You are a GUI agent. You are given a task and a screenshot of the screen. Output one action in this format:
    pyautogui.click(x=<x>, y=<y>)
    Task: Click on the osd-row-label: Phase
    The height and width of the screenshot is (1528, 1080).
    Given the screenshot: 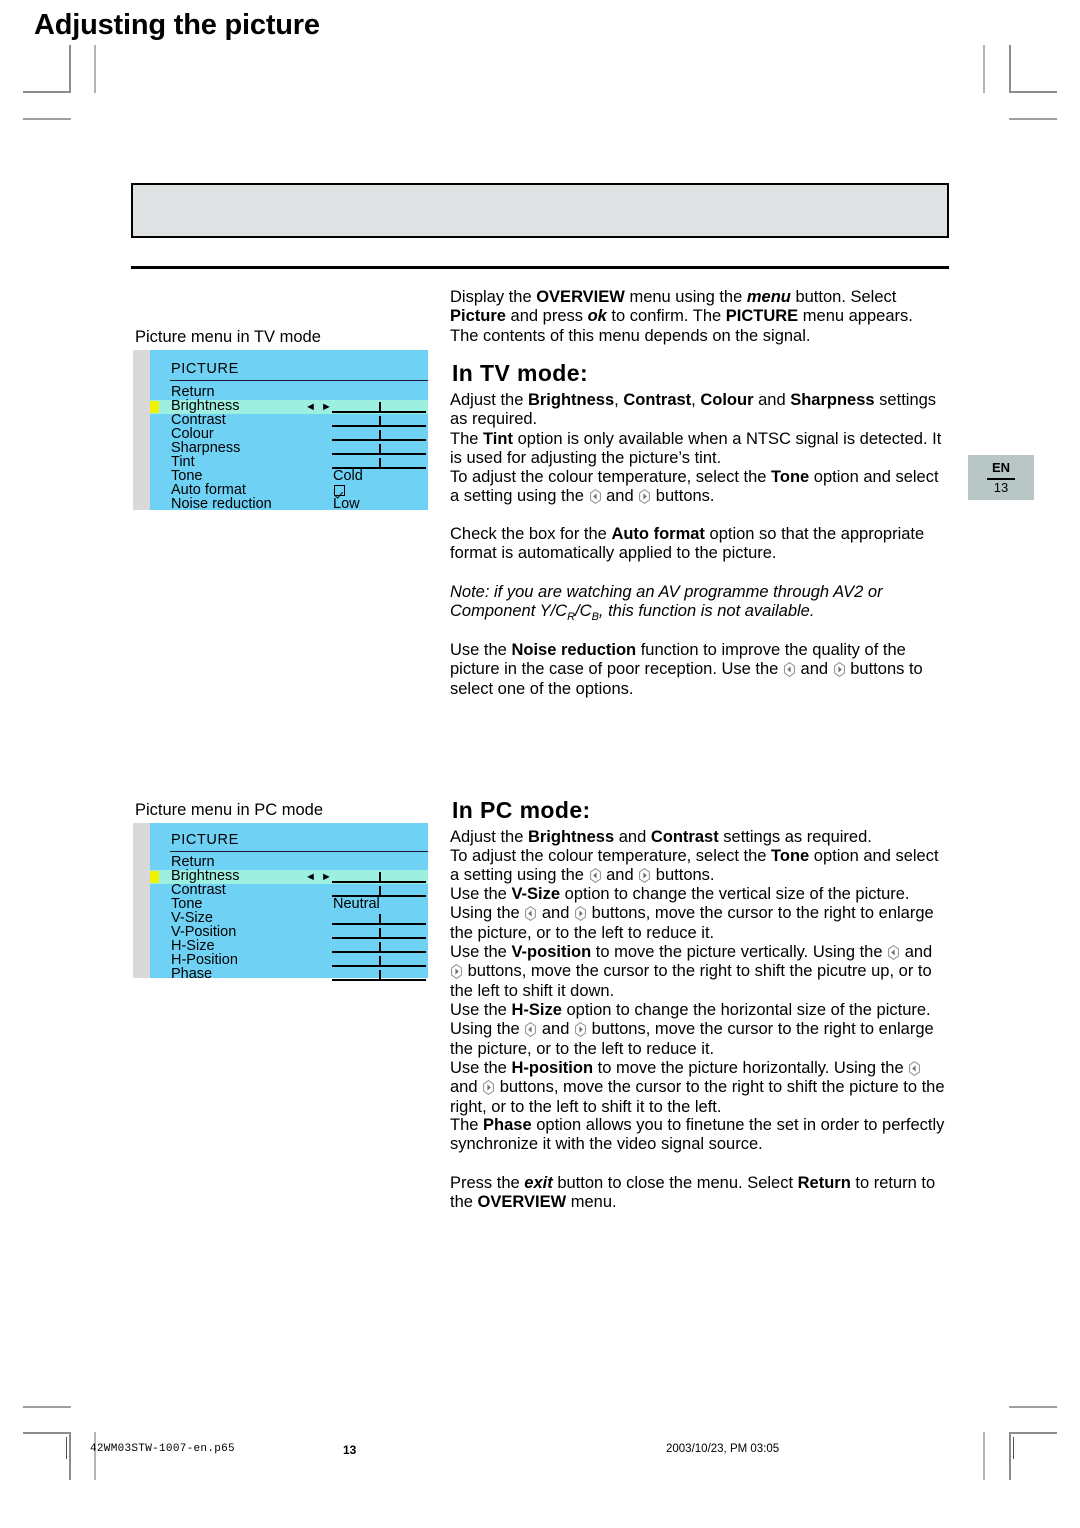 What is the action you would take?
    pyautogui.click(x=192, y=974)
    